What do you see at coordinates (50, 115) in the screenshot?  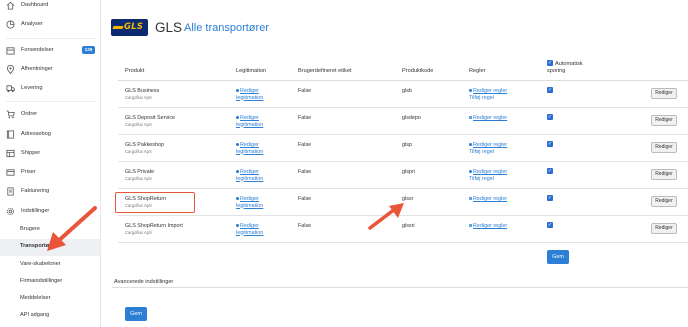 I see `sidebar-item-ordrer: Ordrer` at bounding box center [50, 115].